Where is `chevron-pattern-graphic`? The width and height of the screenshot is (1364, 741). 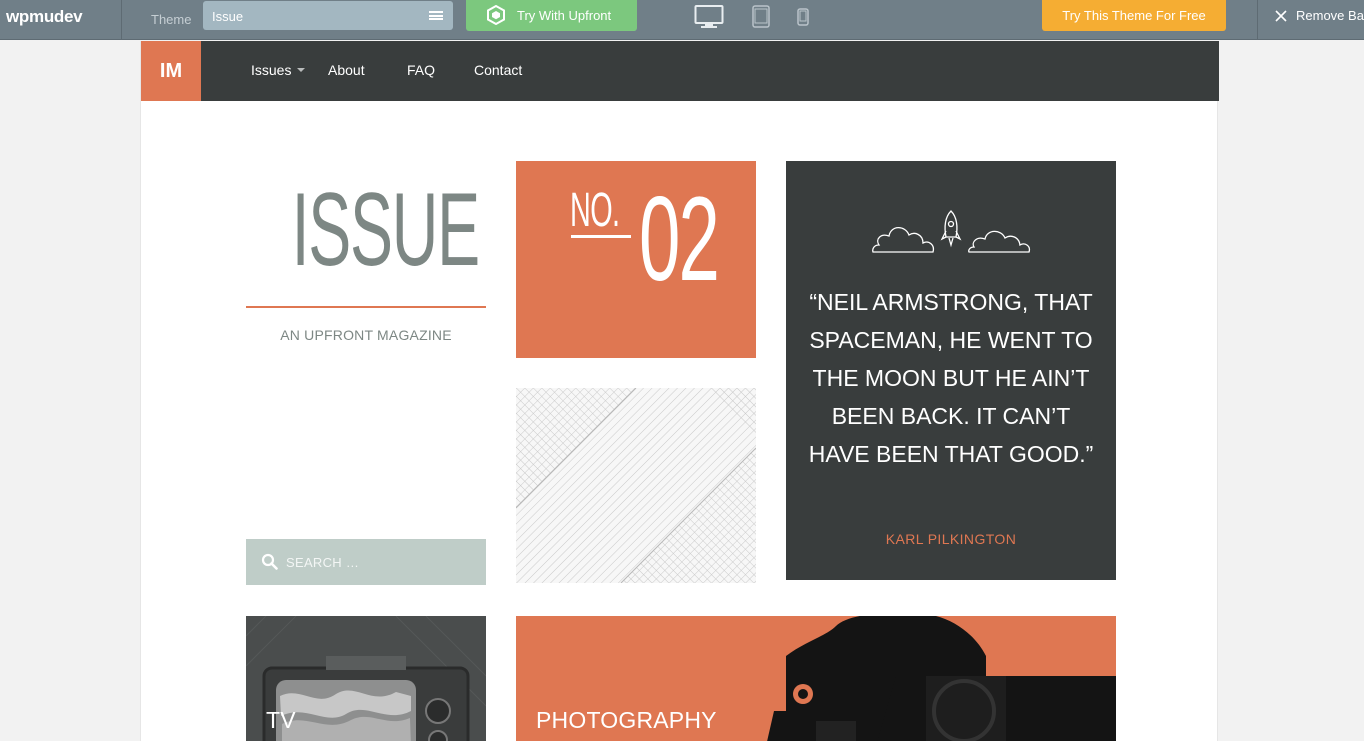
chevron-pattern-graphic is located at coordinates (636, 485).